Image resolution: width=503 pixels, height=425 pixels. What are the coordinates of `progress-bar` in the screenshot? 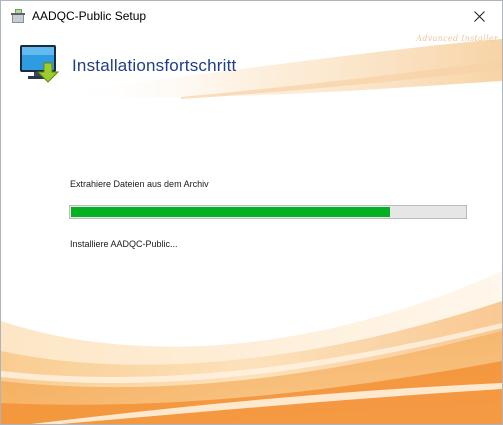 It's located at (268, 212).